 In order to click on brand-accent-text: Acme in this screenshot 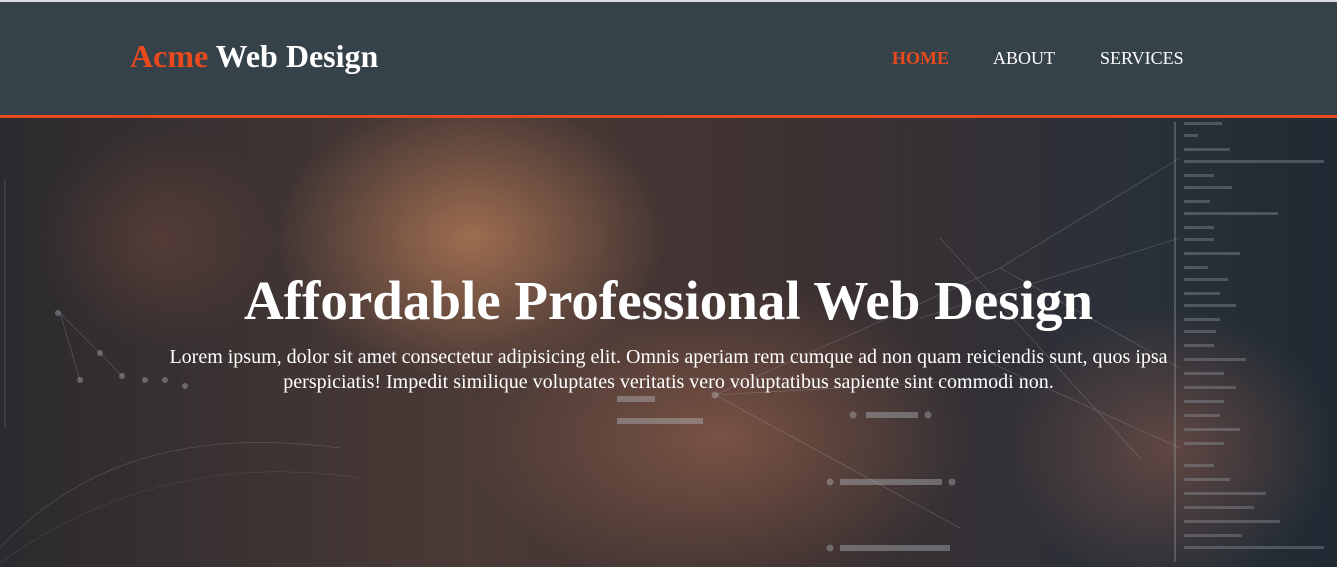, I will do `click(169, 56)`.